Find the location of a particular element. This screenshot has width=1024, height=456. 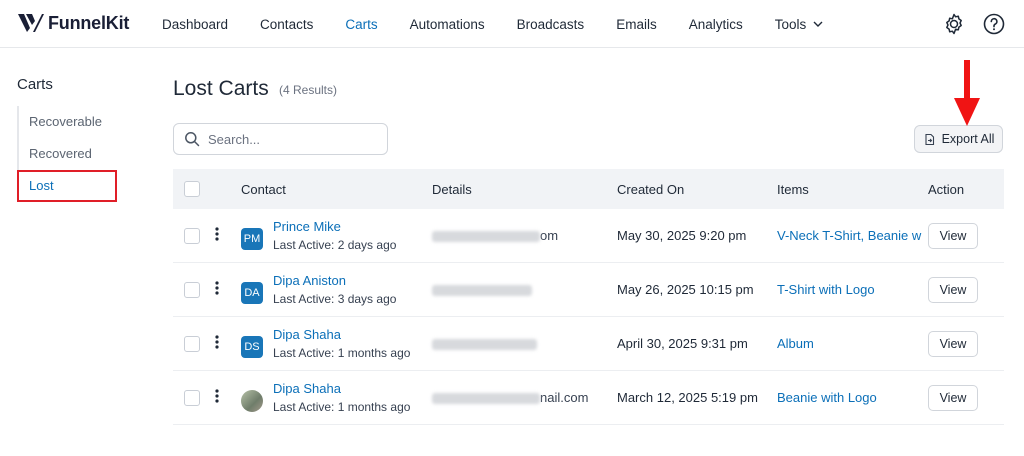

created-on-cell: May 26, 2025 10:15 pm is located at coordinates (685, 289).